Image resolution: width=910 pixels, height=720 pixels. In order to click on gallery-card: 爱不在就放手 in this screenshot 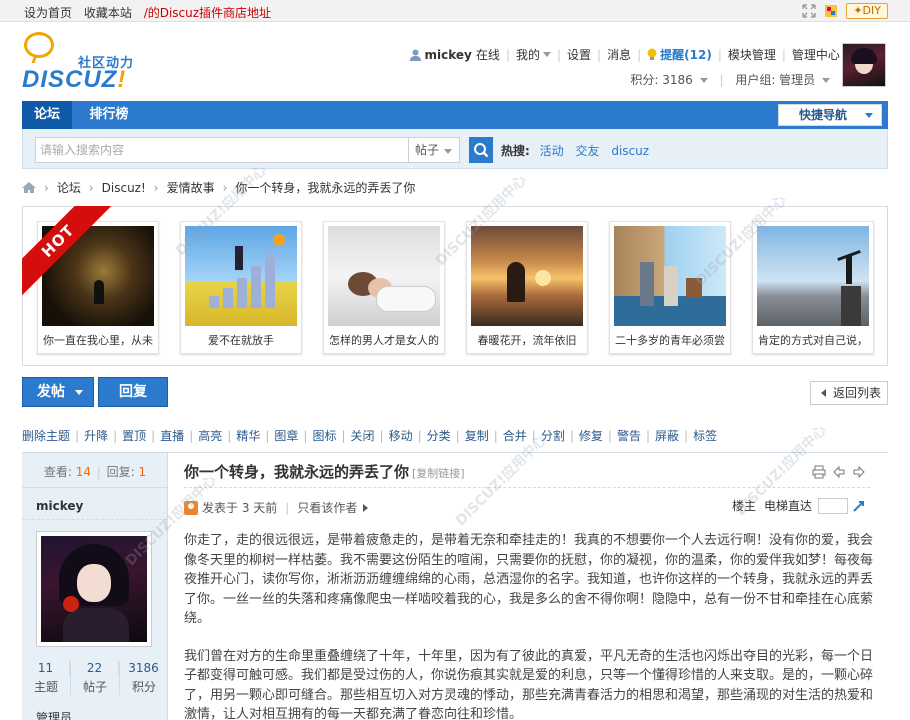, I will do `click(241, 287)`.